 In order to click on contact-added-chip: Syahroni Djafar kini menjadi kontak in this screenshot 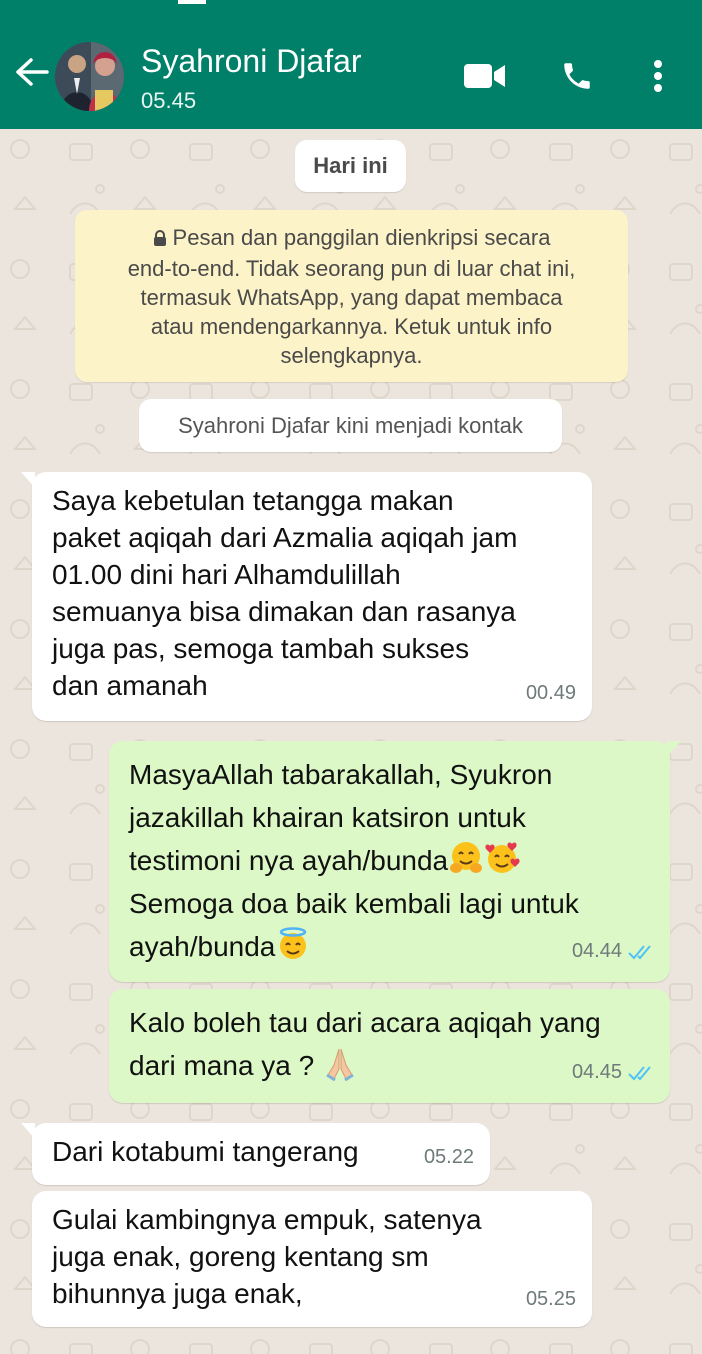, I will do `click(350, 425)`.